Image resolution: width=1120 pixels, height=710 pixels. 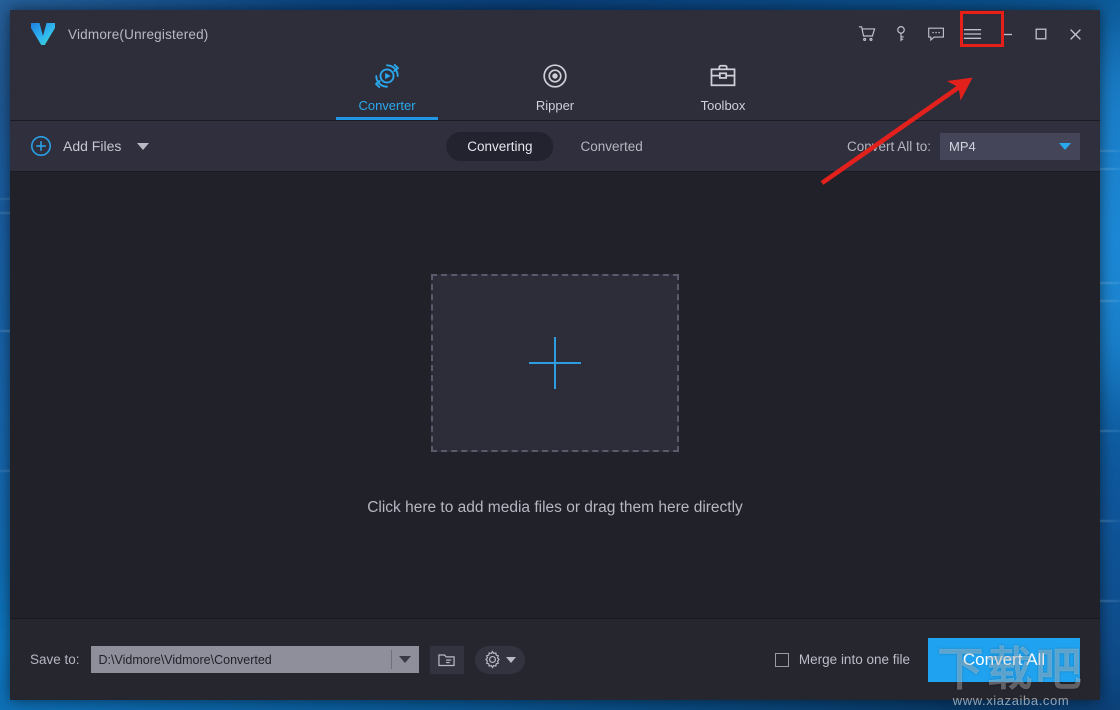 I want to click on save-path-input: D:\Vidmore\Vidmore\Converted, so click(x=254, y=659).